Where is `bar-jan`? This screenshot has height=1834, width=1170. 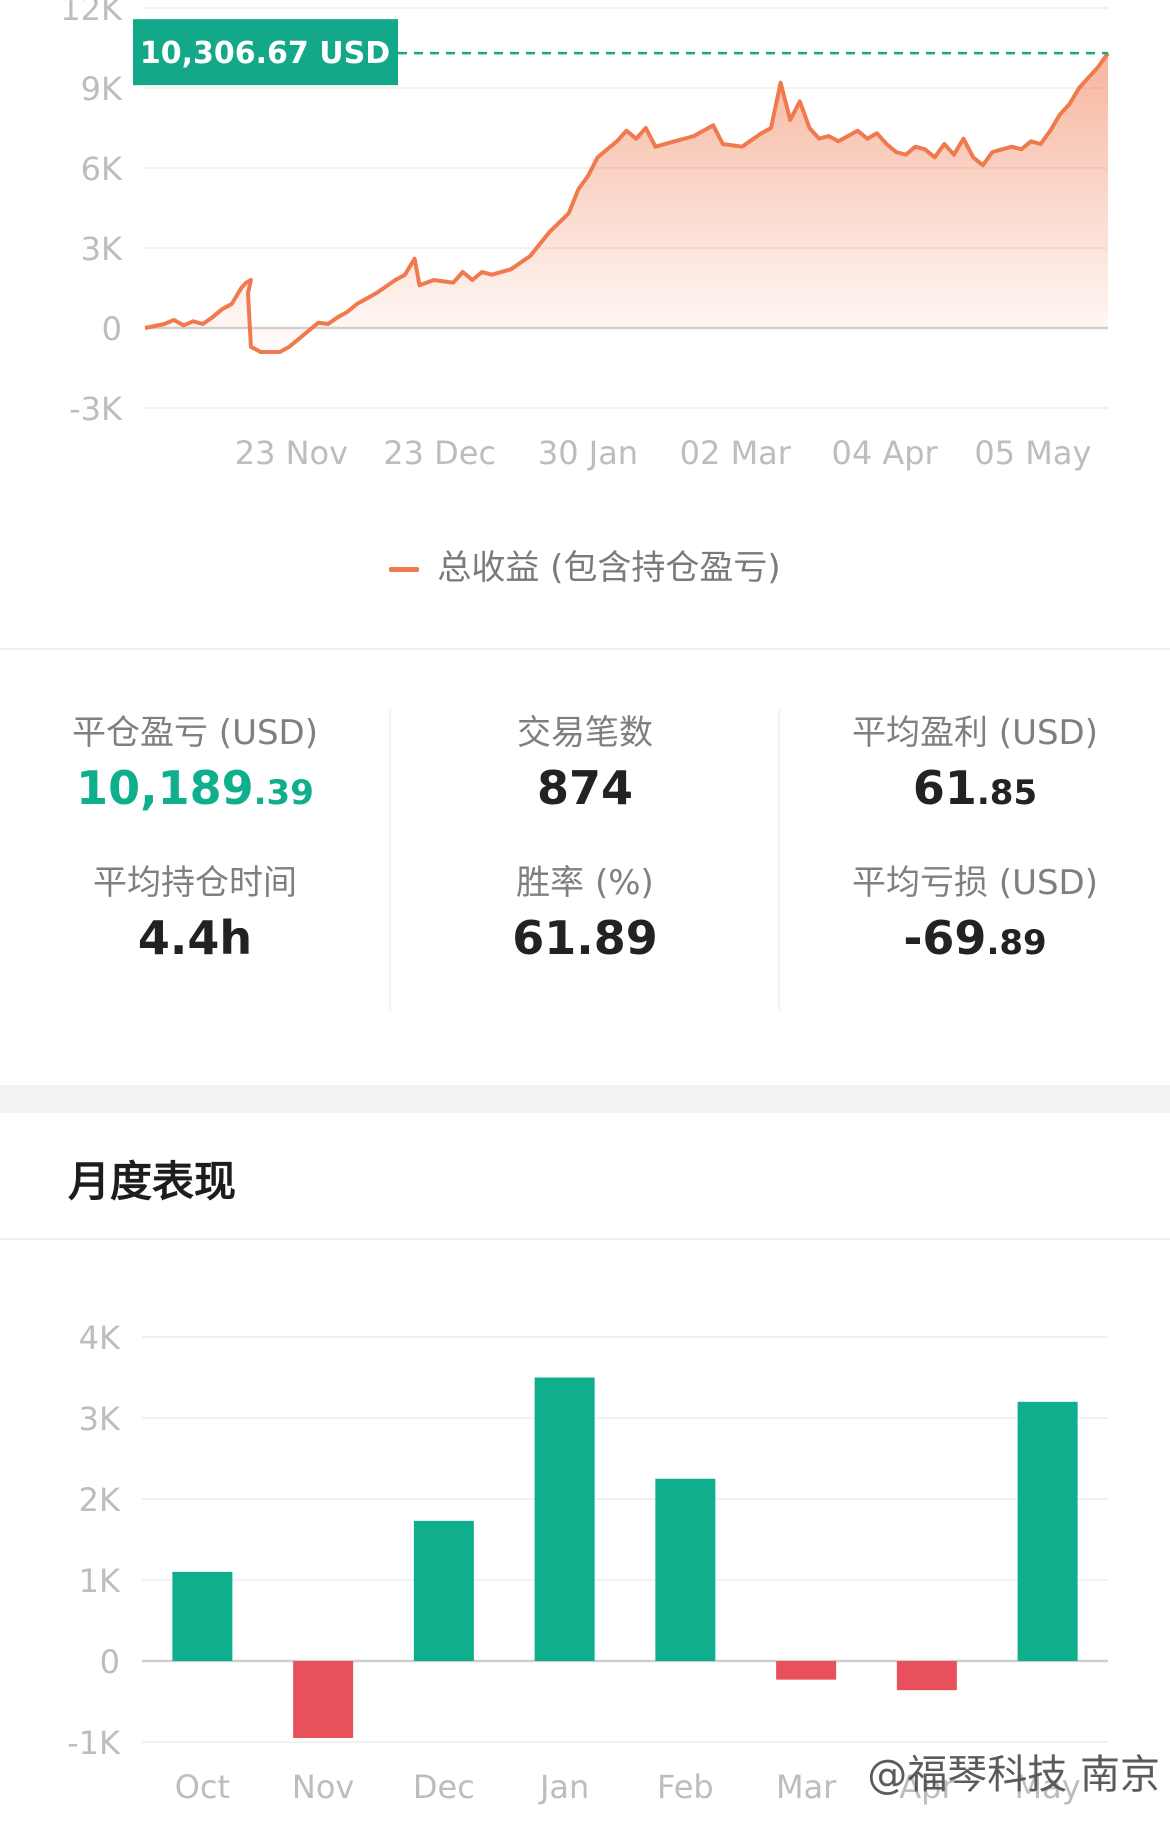 bar-jan is located at coordinates (564, 1519).